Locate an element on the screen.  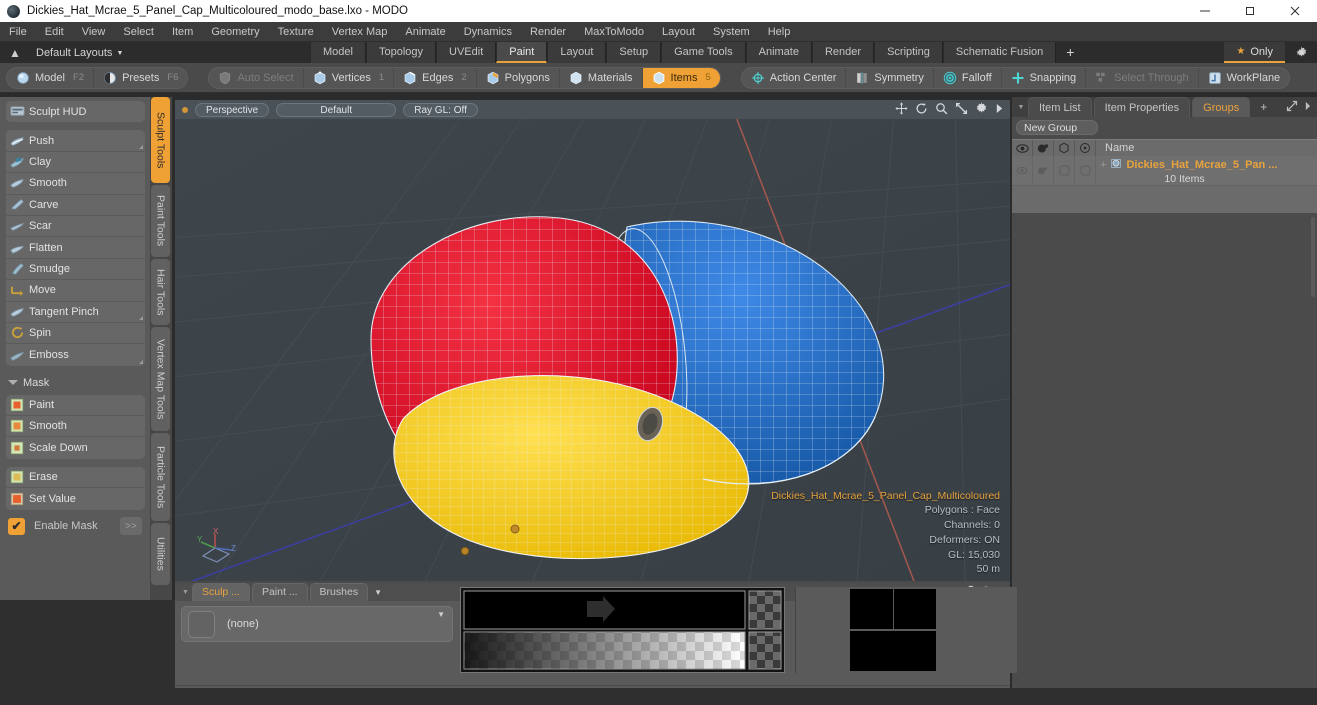
render-icon is located at coordinates (1043, 148).